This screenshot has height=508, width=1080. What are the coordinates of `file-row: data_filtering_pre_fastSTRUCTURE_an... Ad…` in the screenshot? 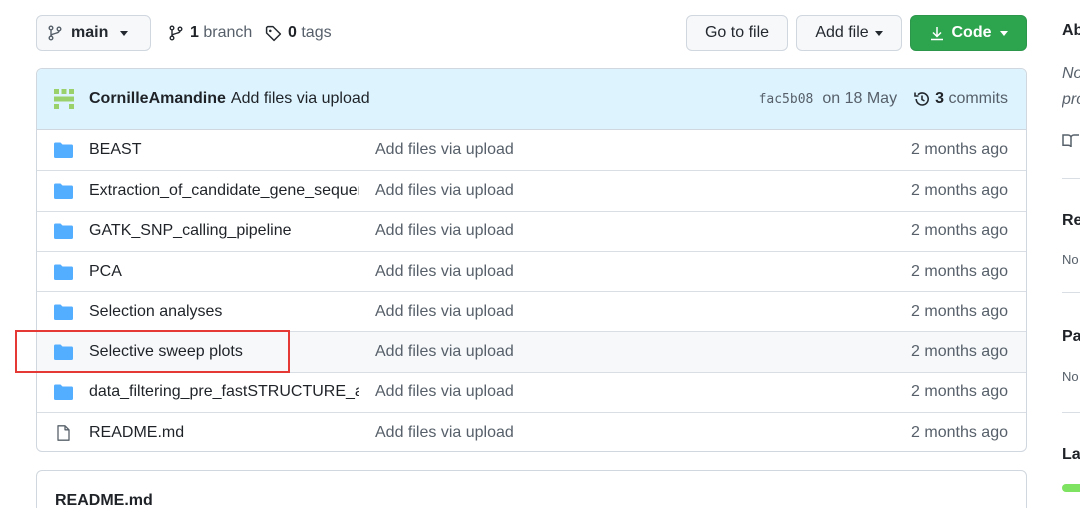 It's located at (531, 391).